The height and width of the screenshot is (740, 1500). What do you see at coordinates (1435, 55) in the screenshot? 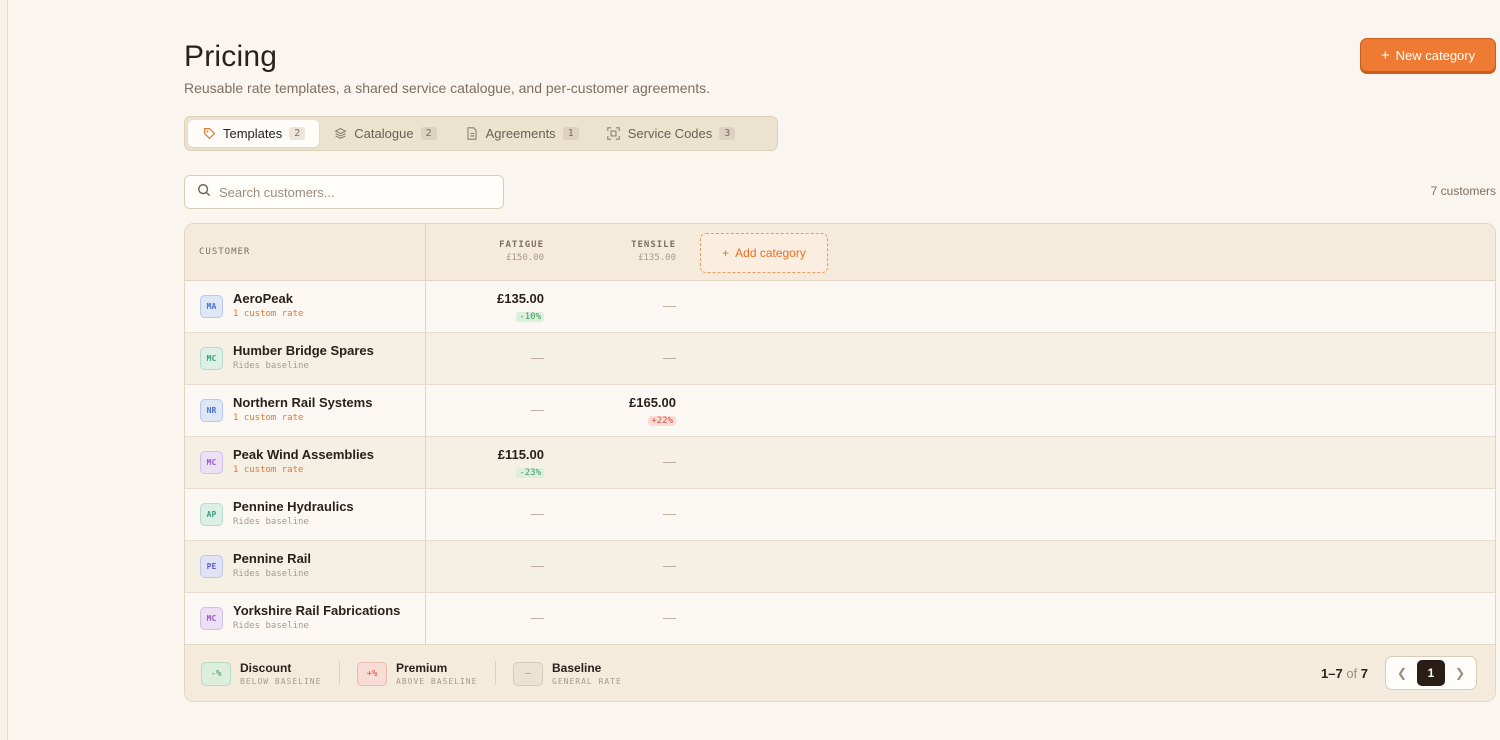
I see `new-category-label: New category` at bounding box center [1435, 55].